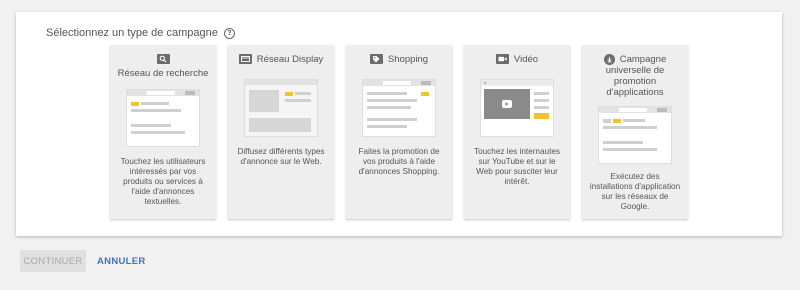  Describe the element at coordinates (635, 135) in the screenshot. I see `app-ad-illustration` at that location.